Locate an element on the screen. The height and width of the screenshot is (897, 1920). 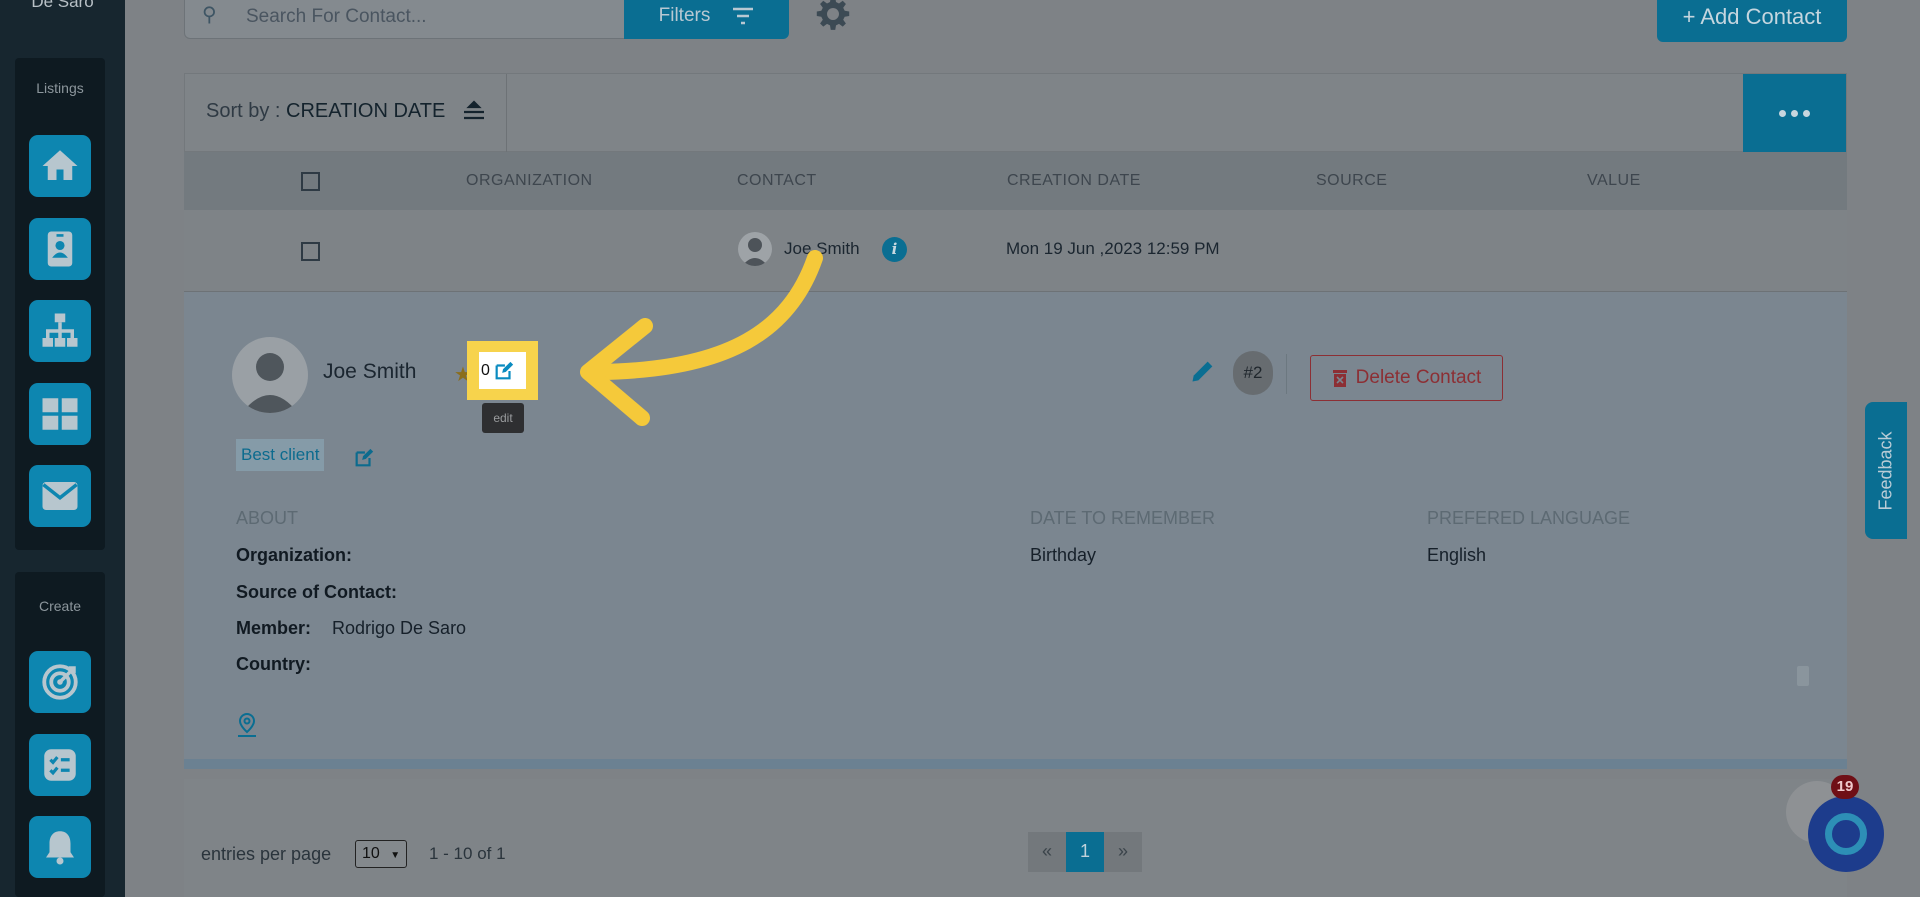
checklist-icon is located at coordinates (60, 765).